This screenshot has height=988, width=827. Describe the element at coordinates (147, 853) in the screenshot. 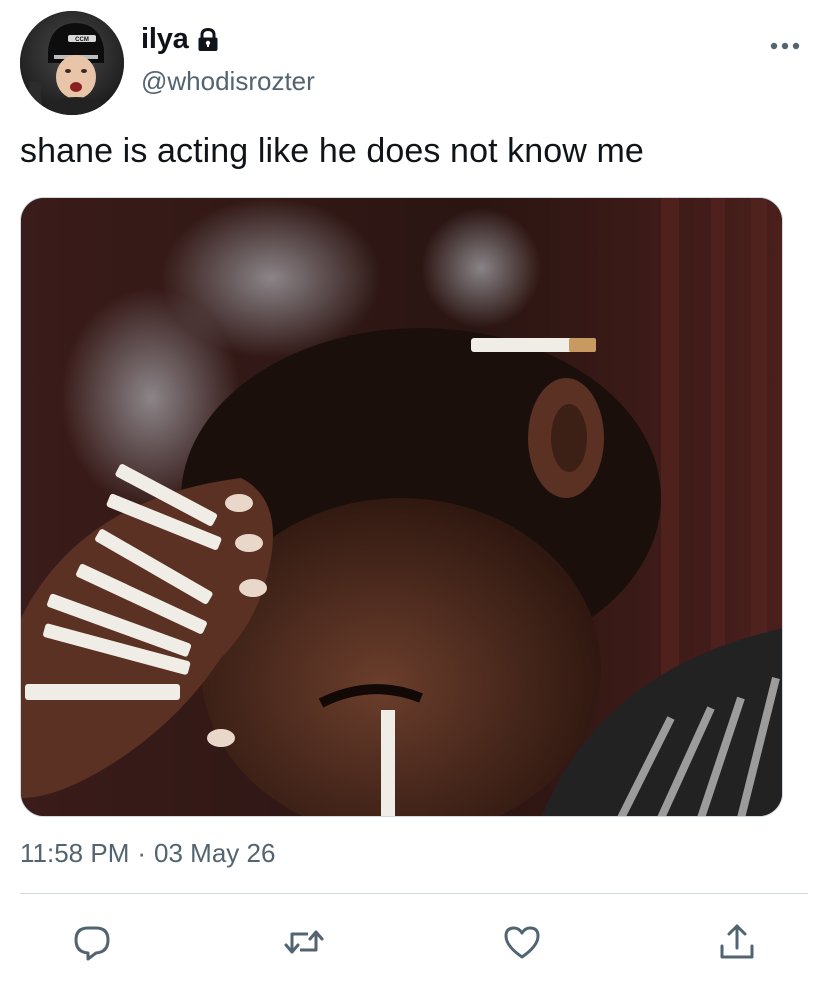

I see `tweet-timestamp: 11:58 PM · 03 May 26` at that location.